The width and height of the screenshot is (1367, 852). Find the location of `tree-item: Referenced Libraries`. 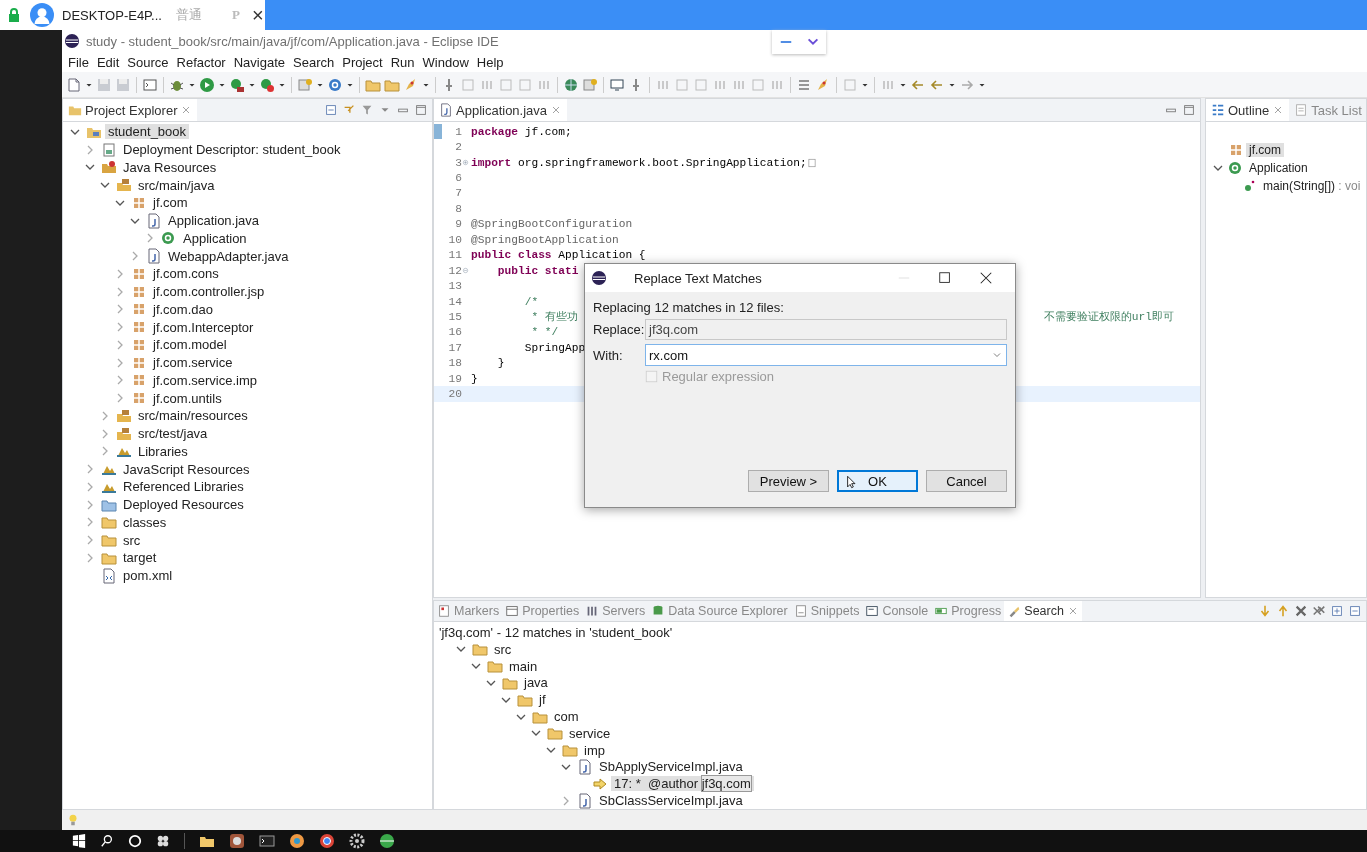

tree-item: Referenced Libraries is located at coordinates (183, 487).